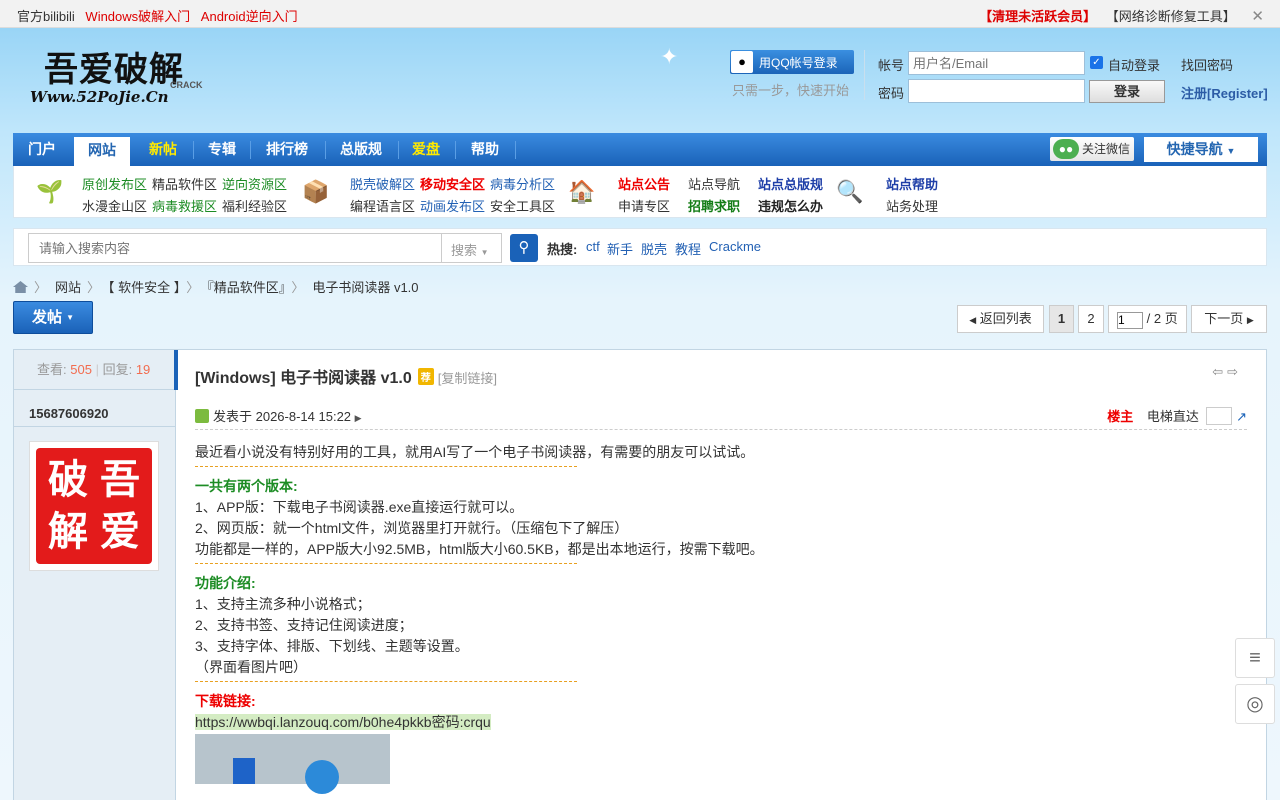 Image resolution: width=1280 pixels, height=800 pixels. I want to click on thread-title-text: [Windows] 电子书阅读器 v1.0, so click(303, 378).